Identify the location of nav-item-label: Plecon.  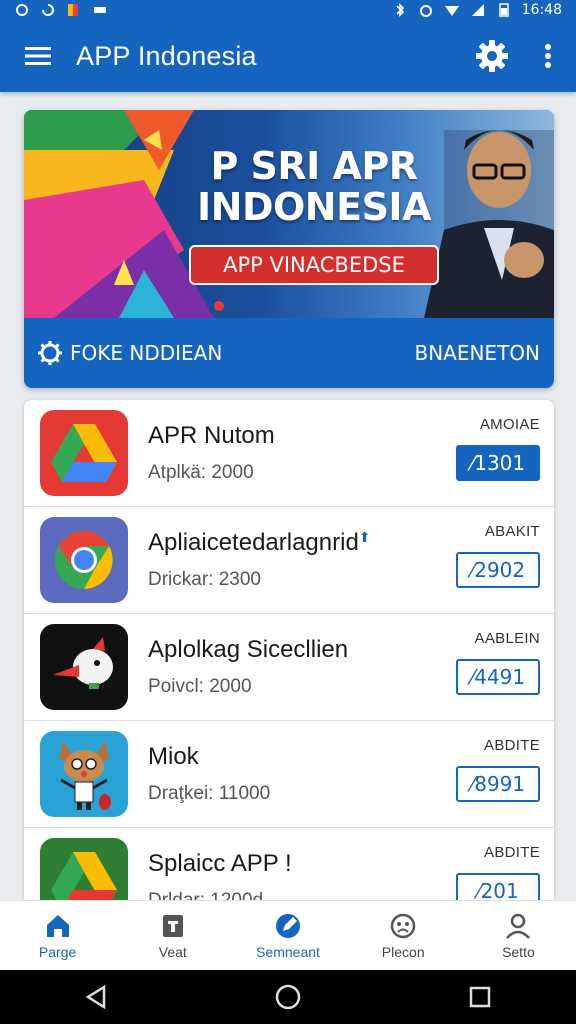
(403, 951).